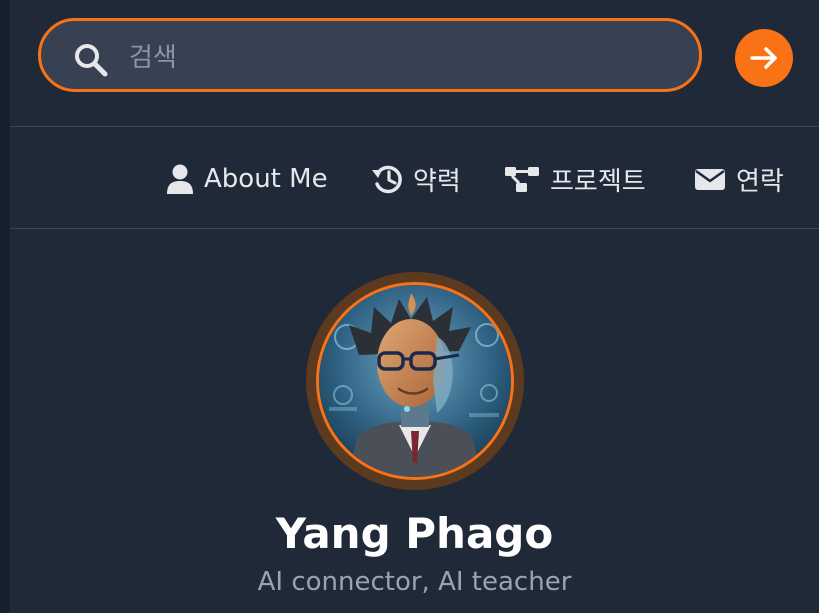 This screenshot has width=819, height=613. What do you see at coordinates (437, 181) in the screenshot?
I see `nav-label-history: 약력` at bounding box center [437, 181].